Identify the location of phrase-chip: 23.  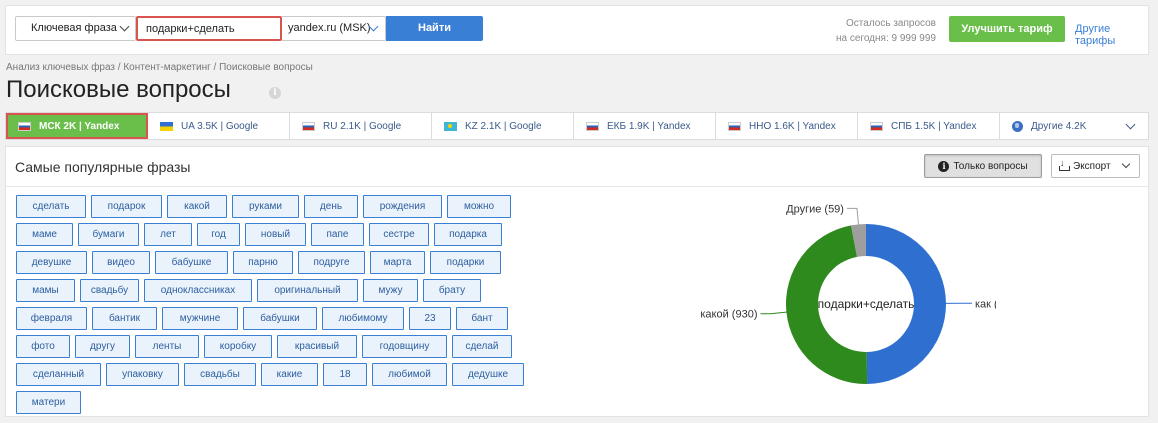
(430, 318).